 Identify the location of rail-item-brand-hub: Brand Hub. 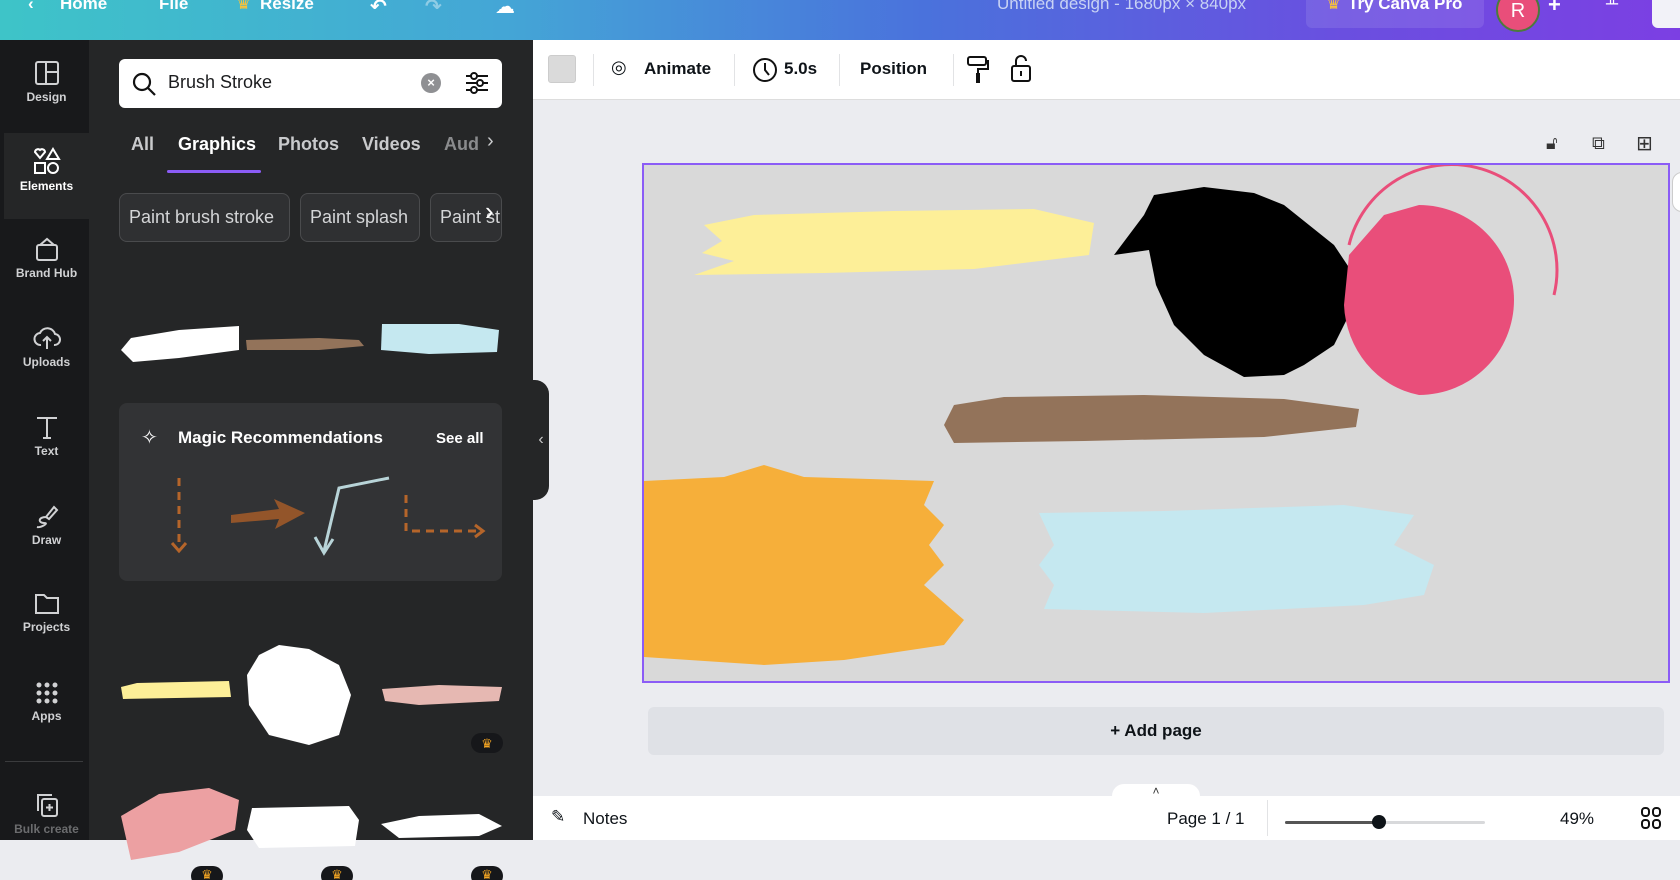
(46, 265).